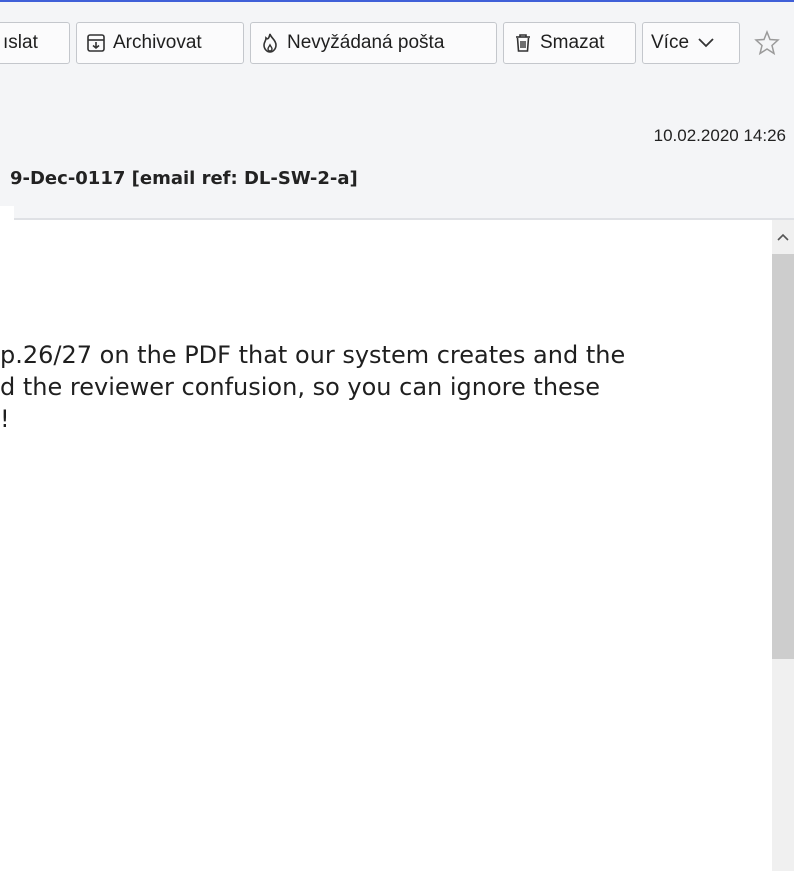 The image size is (794, 871). Describe the element at coordinates (7, 213) in the screenshot. I see `header-notch` at that location.